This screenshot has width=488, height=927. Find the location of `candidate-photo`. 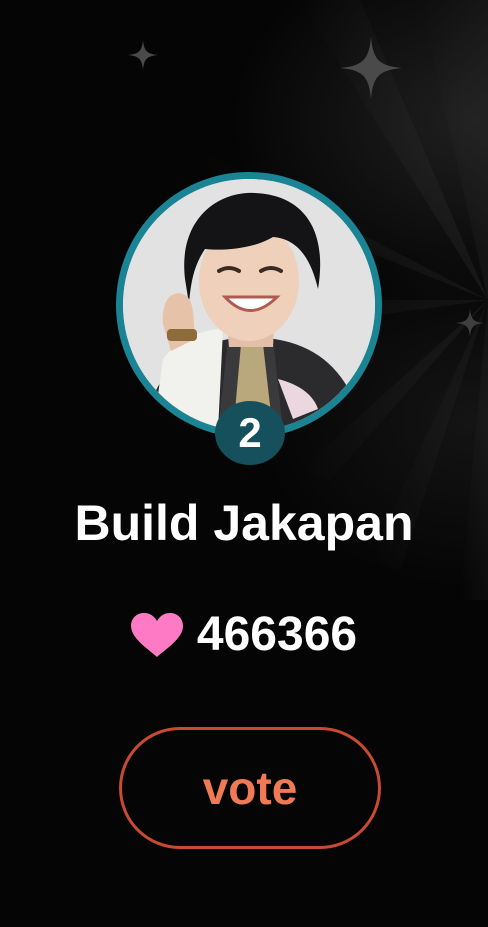

candidate-photo is located at coordinates (249, 305).